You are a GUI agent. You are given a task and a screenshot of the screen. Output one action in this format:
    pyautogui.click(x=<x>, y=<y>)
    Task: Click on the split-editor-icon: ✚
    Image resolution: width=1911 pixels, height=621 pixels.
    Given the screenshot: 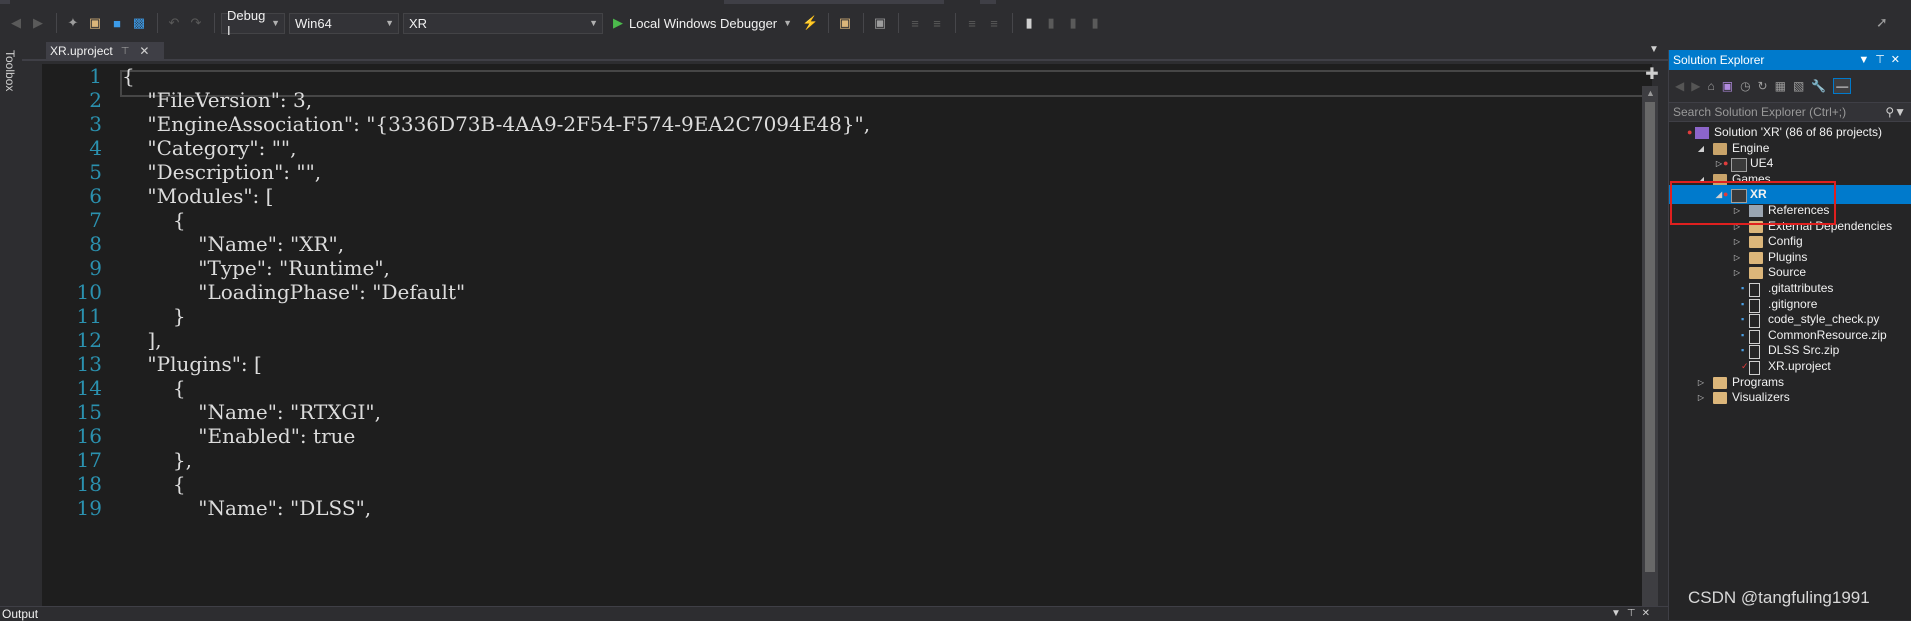 What is the action you would take?
    pyautogui.click(x=1652, y=74)
    